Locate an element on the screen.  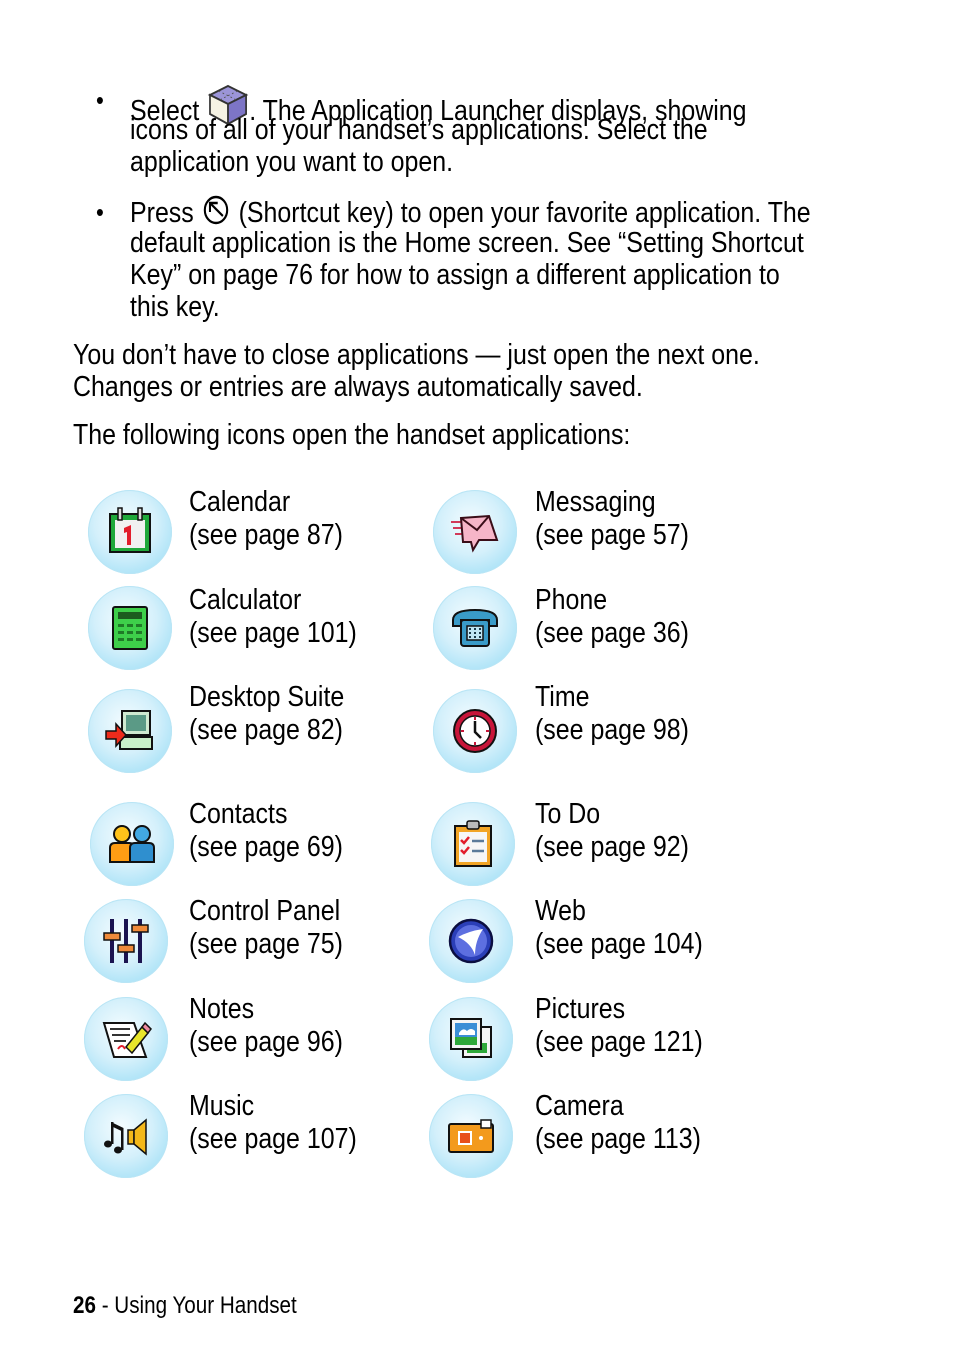
phone-icon is located at coordinates (475, 628).